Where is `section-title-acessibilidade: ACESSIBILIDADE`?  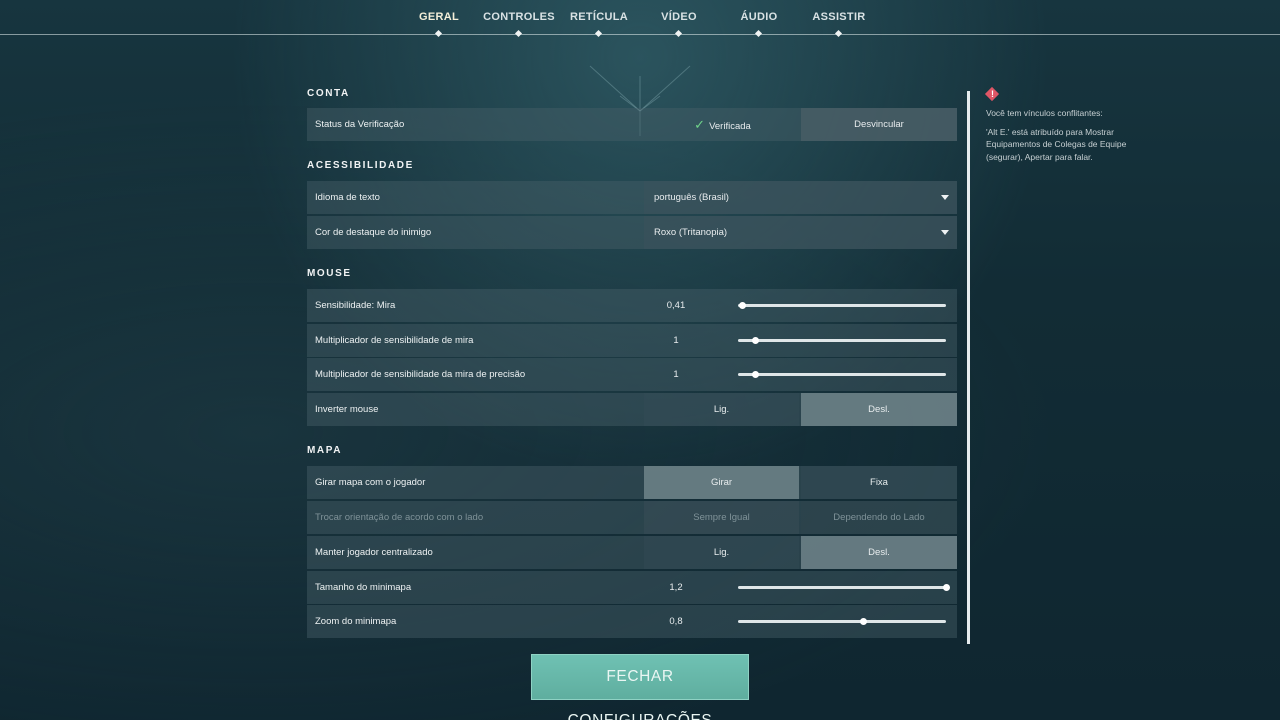 section-title-acessibilidade: ACESSIBILIDADE is located at coordinates (360, 165).